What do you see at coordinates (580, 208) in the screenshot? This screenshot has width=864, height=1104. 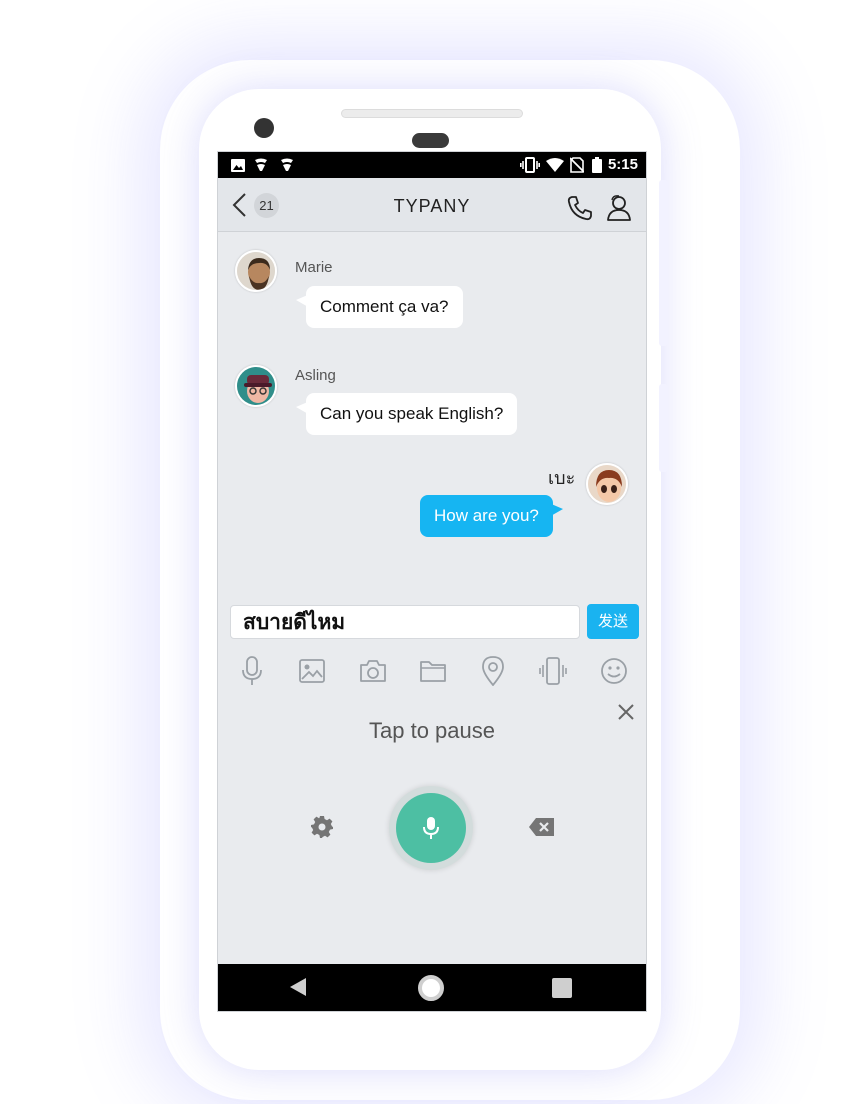 I see `phone-icon` at bounding box center [580, 208].